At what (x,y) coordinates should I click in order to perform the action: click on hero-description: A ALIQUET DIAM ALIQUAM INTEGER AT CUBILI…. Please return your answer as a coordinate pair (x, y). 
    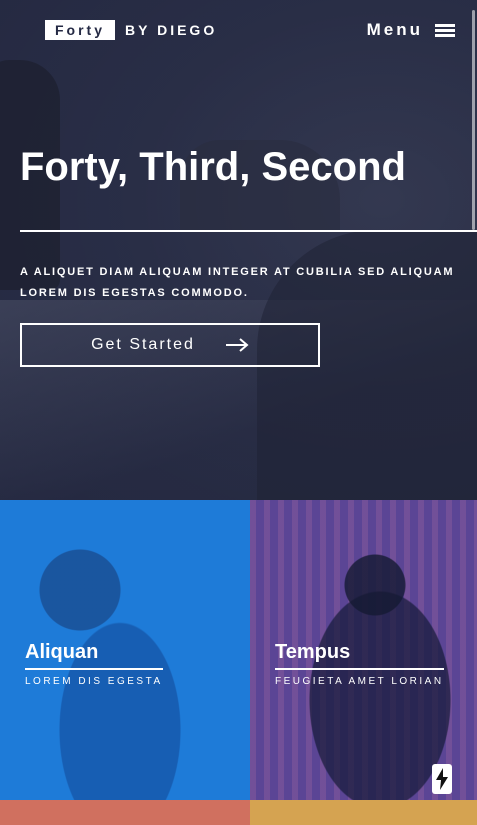
    Looking at the image, I should click on (237, 282).